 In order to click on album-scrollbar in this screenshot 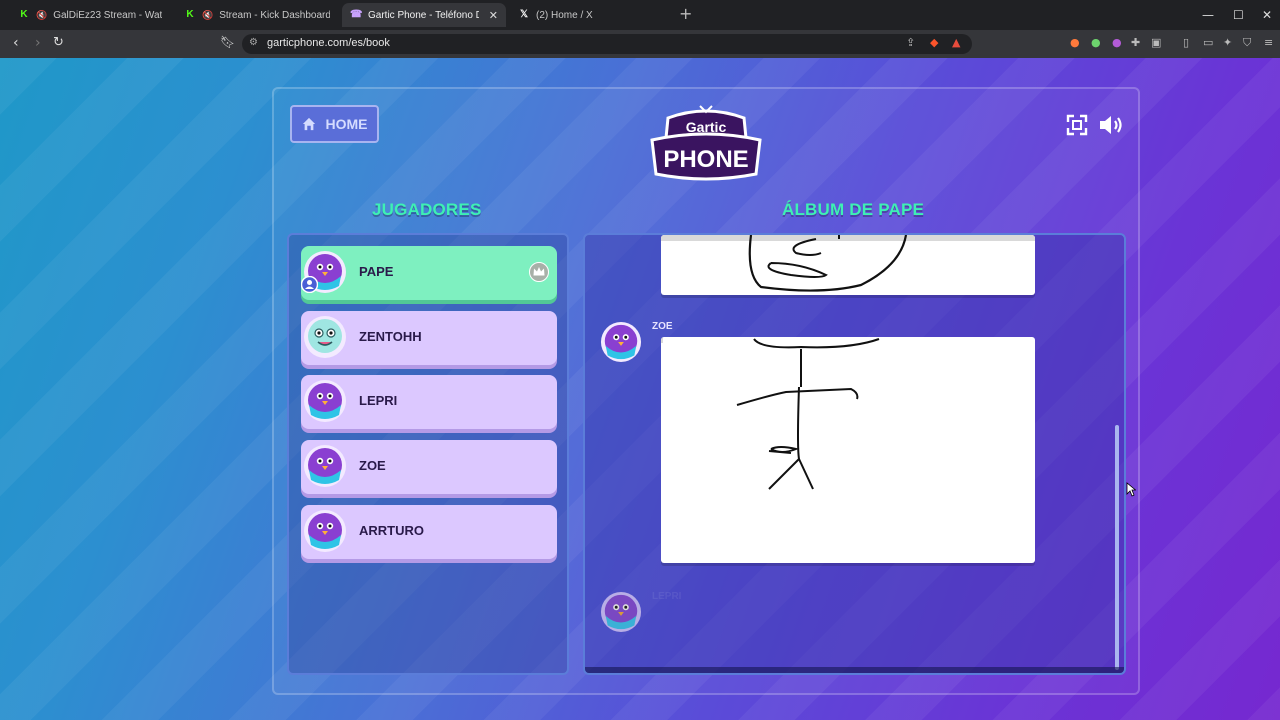, I will do `click(1117, 547)`.